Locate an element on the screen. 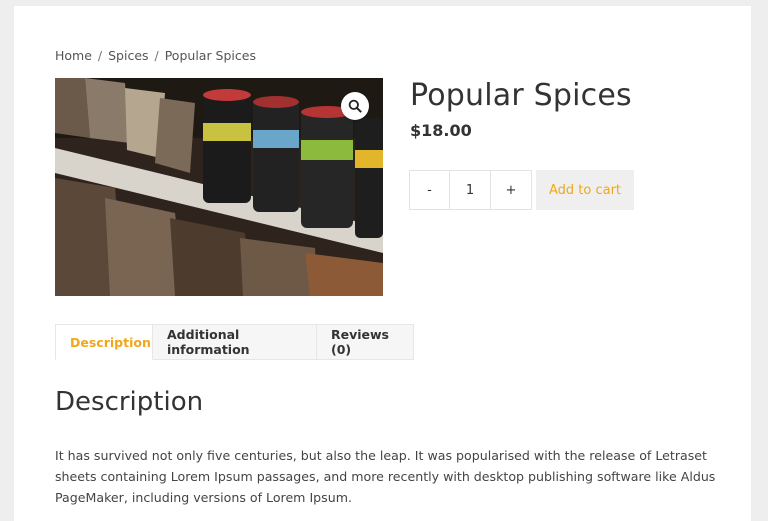 Image resolution: width=768 pixels, height=521 pixels. tab-additional-information: Additional information is located at coordinates (235, 342).